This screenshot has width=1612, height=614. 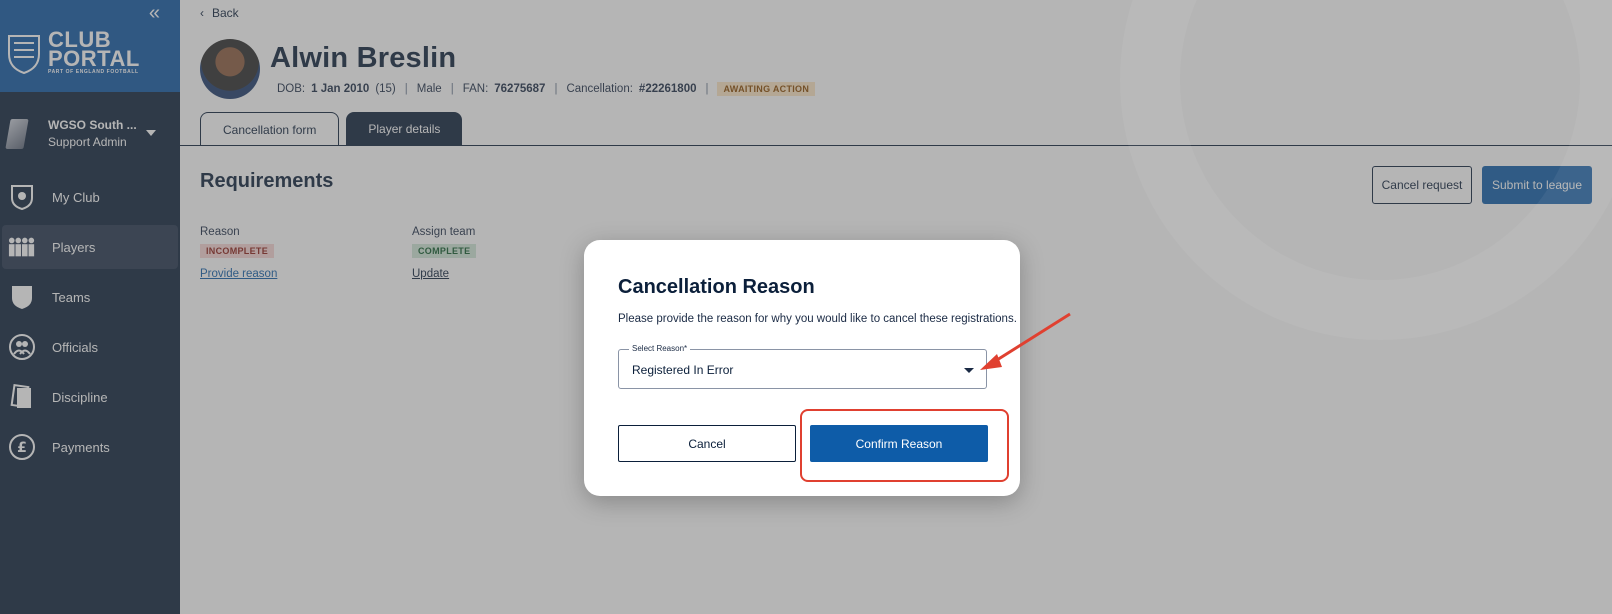 What do you see at coordinates (716, 287) in the screenshot?
I see `dialog-title: Cancellation Reason` at bounding box center [716, 287].